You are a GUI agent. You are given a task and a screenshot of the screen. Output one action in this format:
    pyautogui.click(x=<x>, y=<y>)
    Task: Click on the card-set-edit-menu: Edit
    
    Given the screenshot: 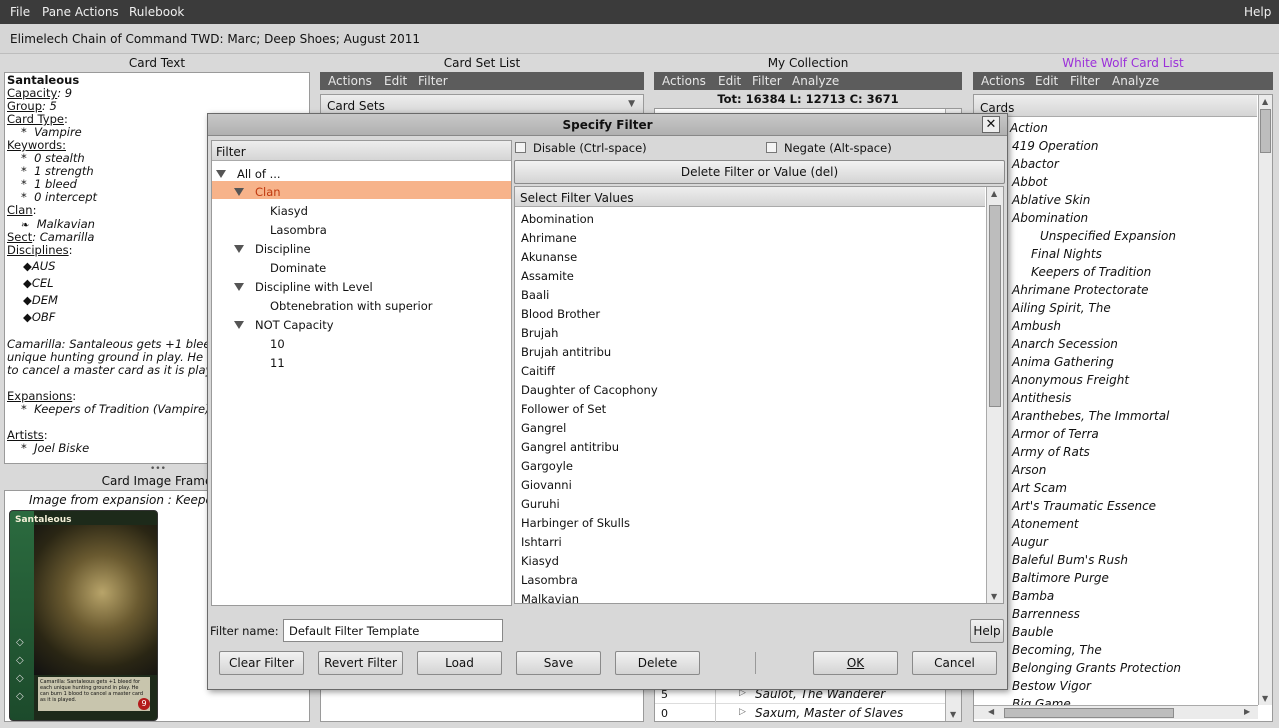 What is the action you would take?
    pyautogui.click(x=395, y=81)
    